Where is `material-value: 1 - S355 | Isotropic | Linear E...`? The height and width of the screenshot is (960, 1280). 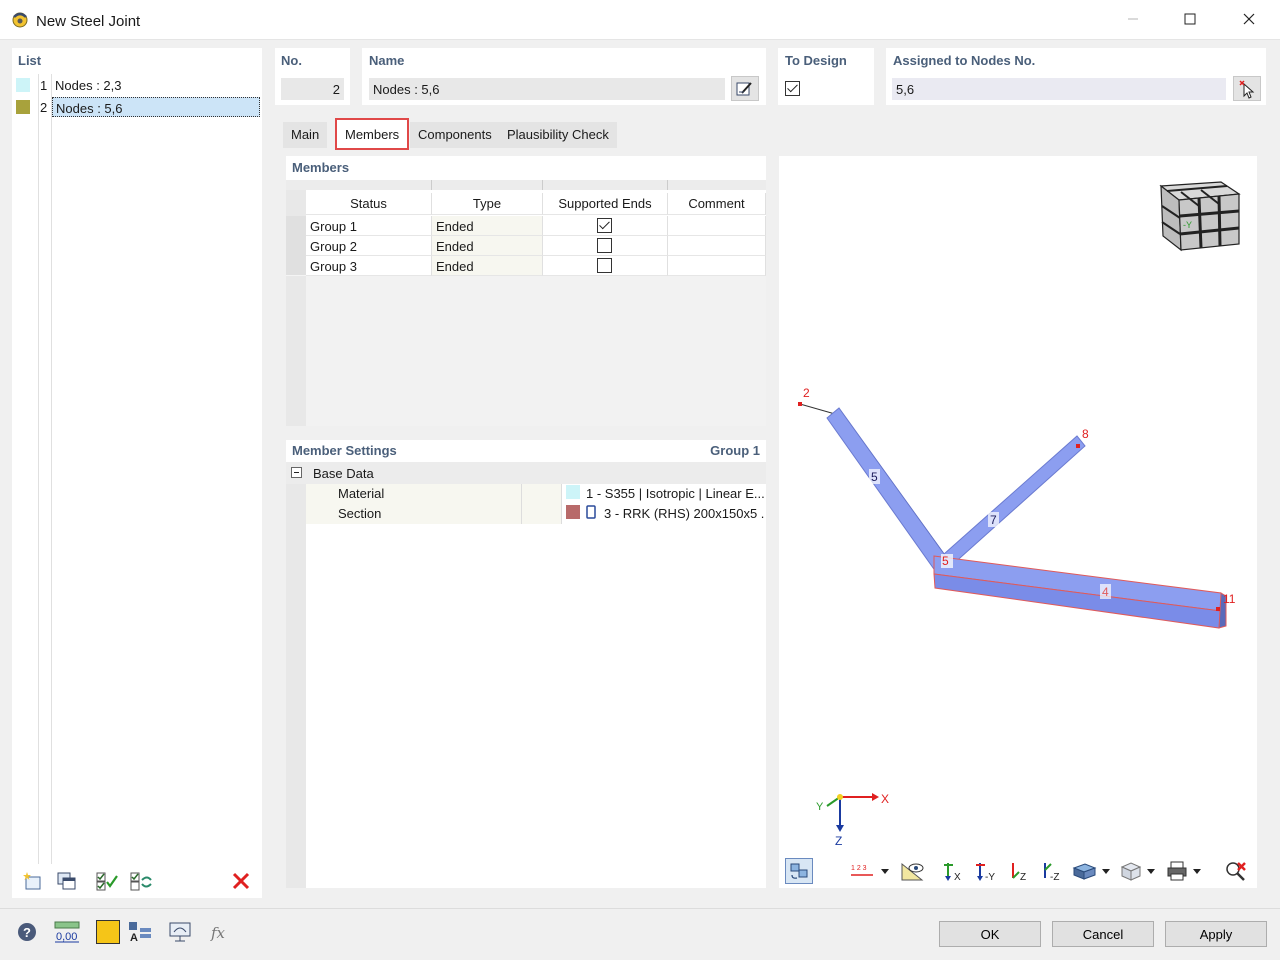 material-value: 1 - S355 | Isotropic | Linear E... is located at coordinates (675, 493).